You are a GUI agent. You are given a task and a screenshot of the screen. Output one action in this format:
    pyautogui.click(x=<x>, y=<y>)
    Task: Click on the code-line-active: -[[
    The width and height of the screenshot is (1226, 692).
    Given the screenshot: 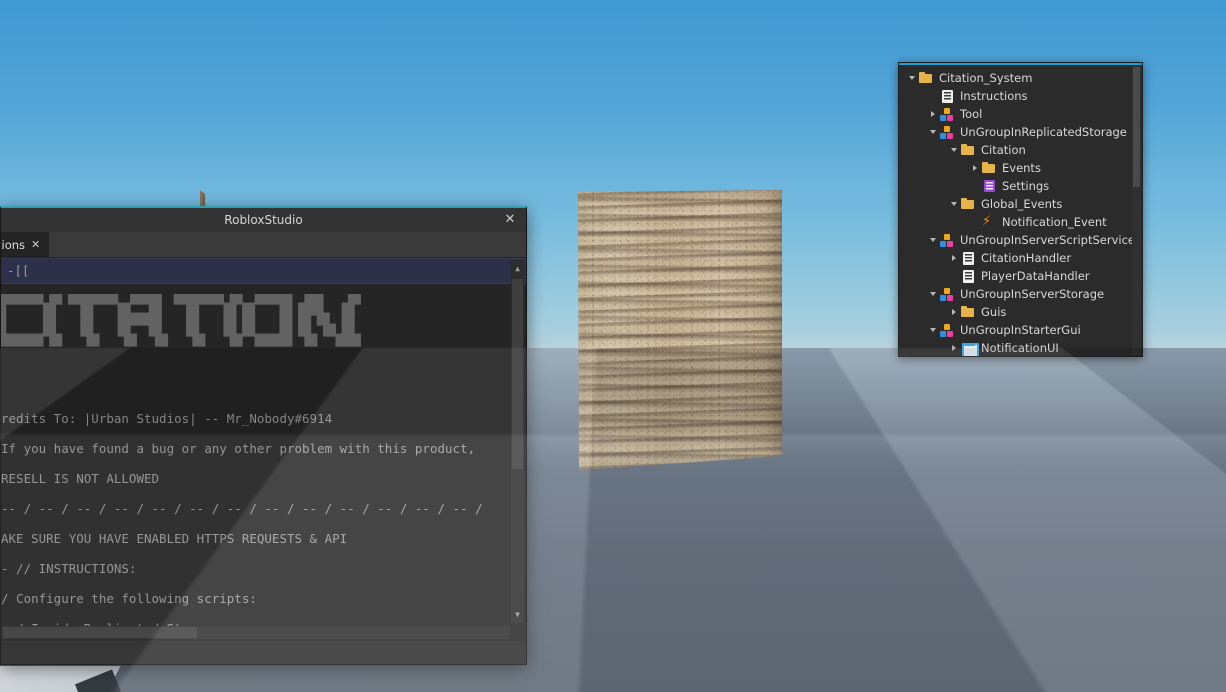 What is the action you would take?
    pyautogui.click(x=263, y=271)
    